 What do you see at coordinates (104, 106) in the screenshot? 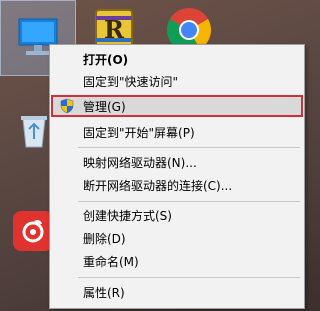
I see `menu-item-manage-label: 管理(G)` at bounding box center [104, 106].